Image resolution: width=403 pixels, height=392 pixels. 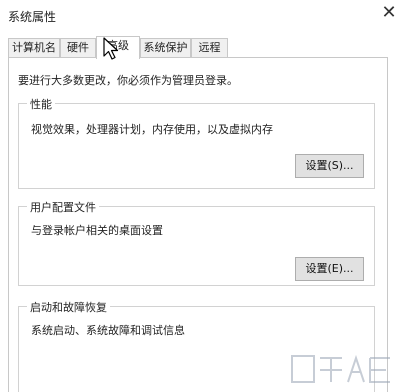 What do you see at coordinates (128, 80) in the screenshot?
I see `admin-note: 要进行大多数更改，你必须作为管理员登录。` at bounding box center [128, 80].